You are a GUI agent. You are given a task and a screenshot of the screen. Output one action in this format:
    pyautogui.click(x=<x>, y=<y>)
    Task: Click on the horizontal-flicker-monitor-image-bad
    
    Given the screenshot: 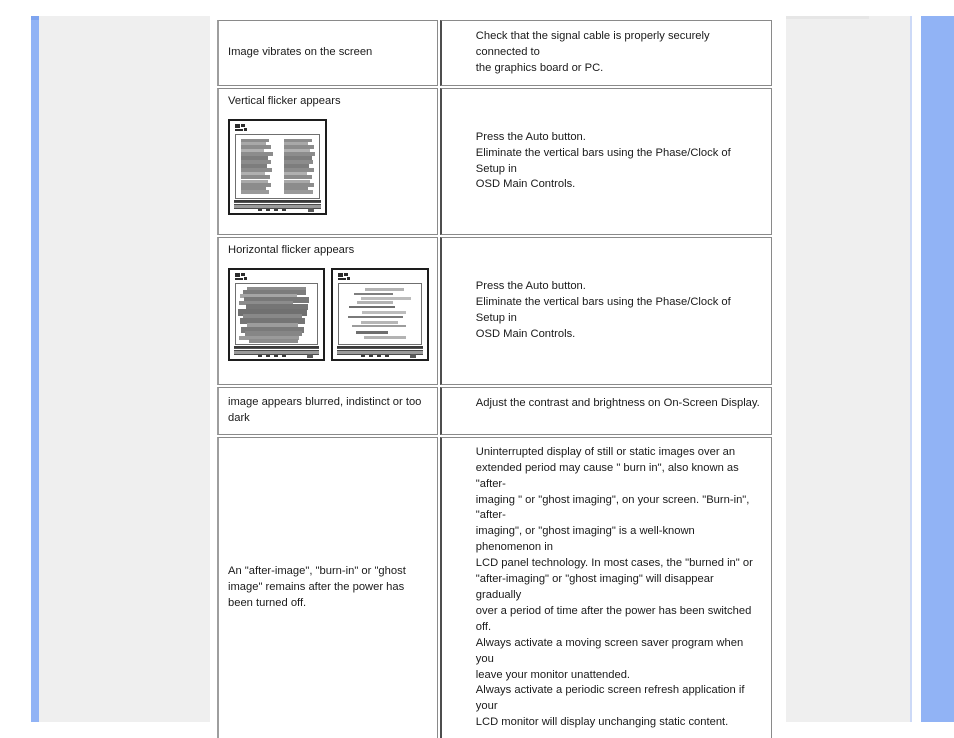 What is the action you would take?
    pyautogui.click(x=277, y=314)
    